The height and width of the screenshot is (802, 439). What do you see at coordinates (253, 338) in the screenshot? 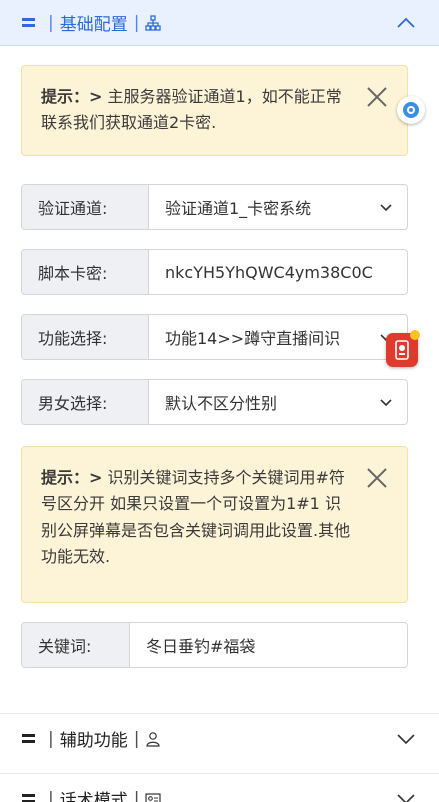
I see `function-value-text: 功能14>>蹲守直播间识` at bounding box center [253, 338].